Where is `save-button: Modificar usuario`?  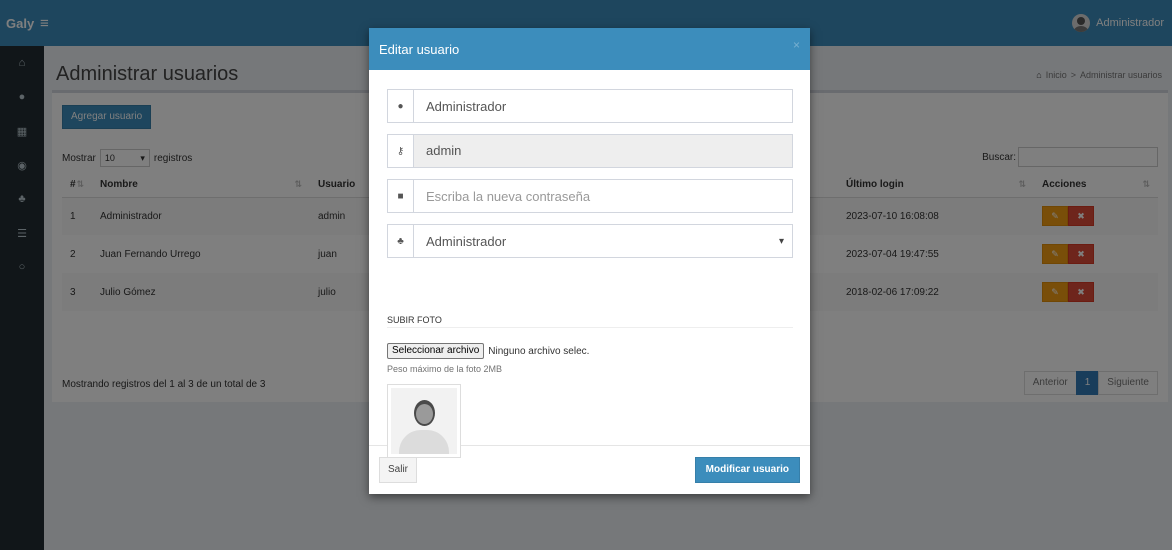
save-button: Modificar usuario is located at coordinates (747, 470).